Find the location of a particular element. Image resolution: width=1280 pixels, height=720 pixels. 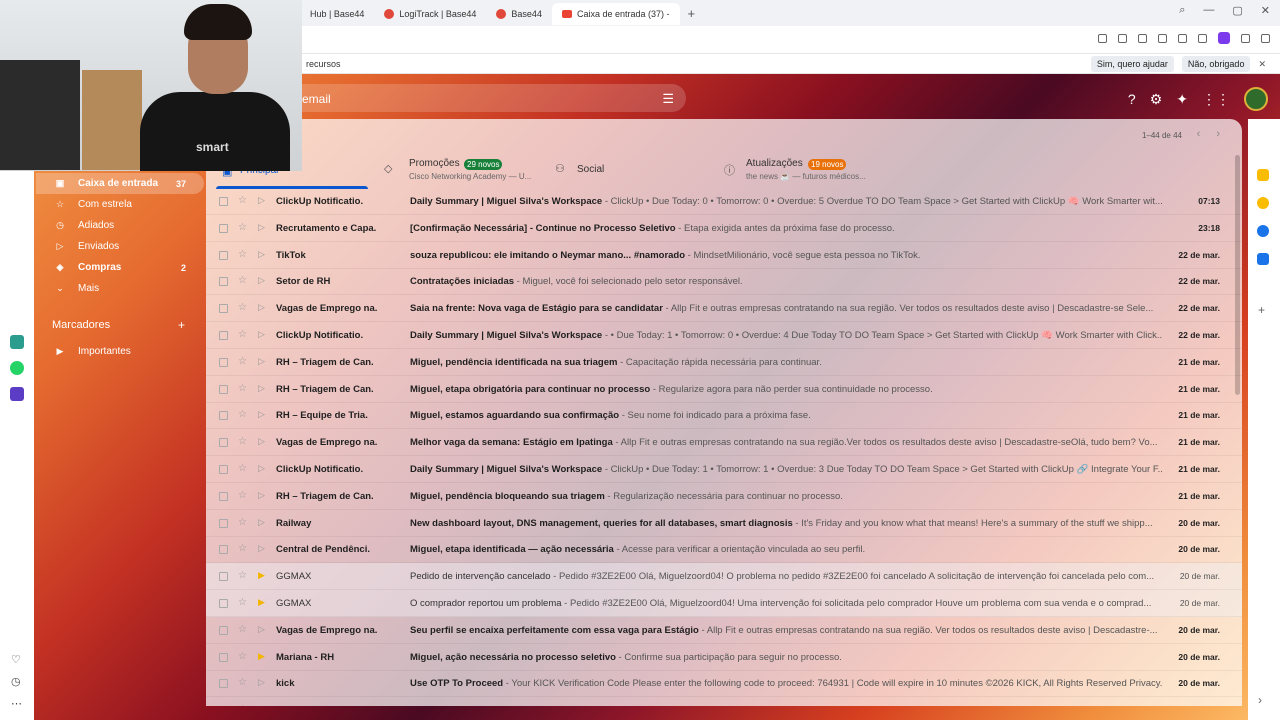

expand-panel-icon: › is located at coordinates (1260, 700).